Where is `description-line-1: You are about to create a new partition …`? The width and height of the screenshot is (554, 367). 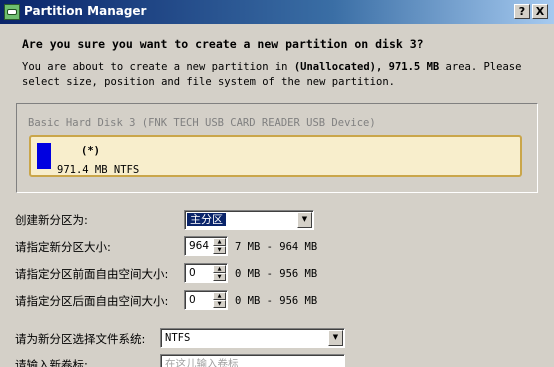 description-line-1: You are about to create a new partition … is located at coordinates (271, 67).